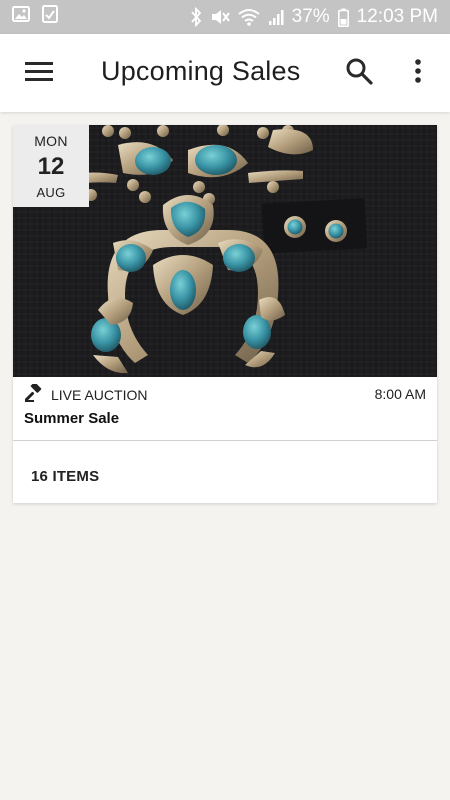 The image size is (450, 800). I want to click on more-vert-icon, so click(418, 73).